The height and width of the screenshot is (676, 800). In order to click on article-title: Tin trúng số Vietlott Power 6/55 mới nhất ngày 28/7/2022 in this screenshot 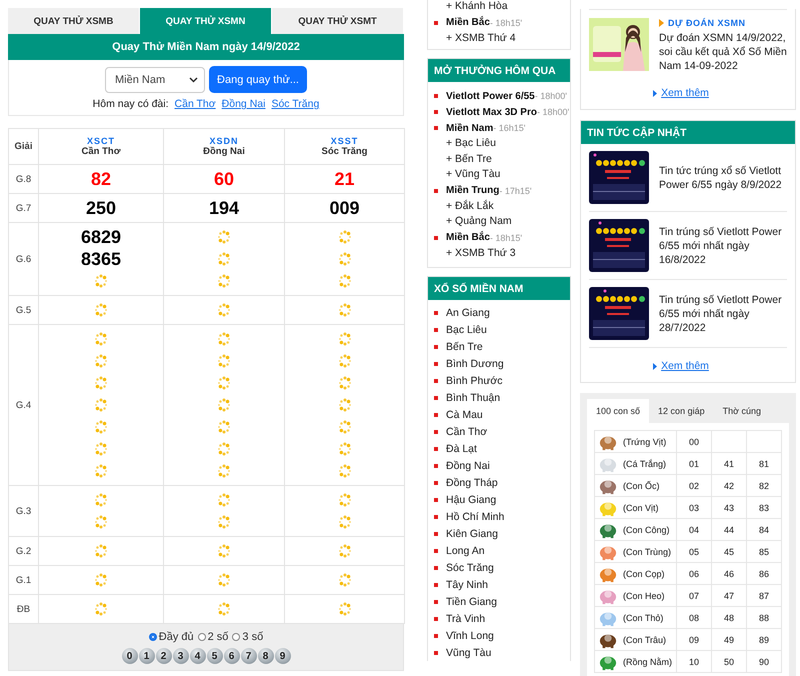, I will do `click(723, 313)`.